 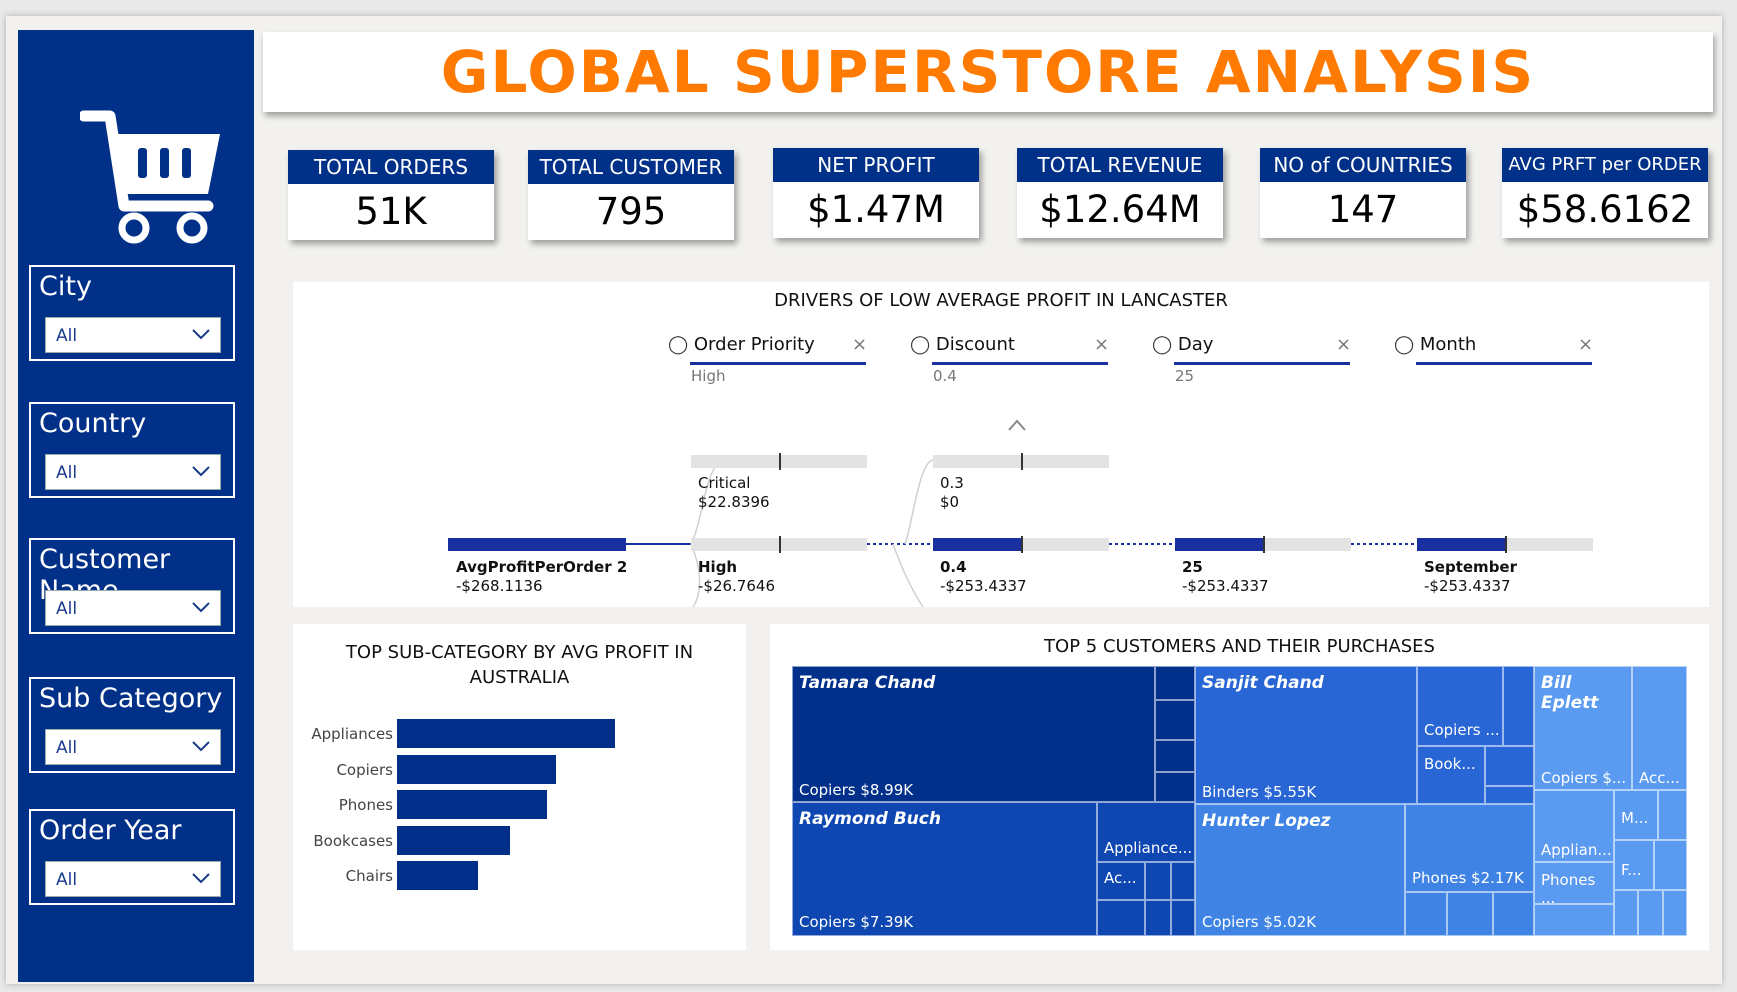 I want to click on bar-chairs, so click(x=437, y=875).